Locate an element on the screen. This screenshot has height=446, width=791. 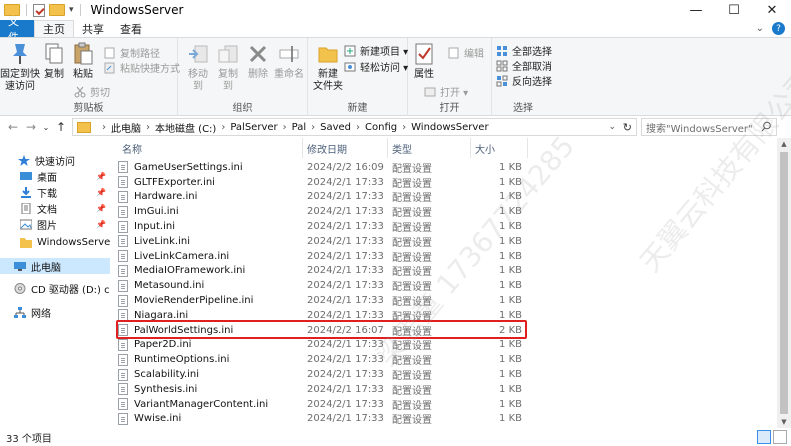
network-icon is located at coordinates (20, 312).